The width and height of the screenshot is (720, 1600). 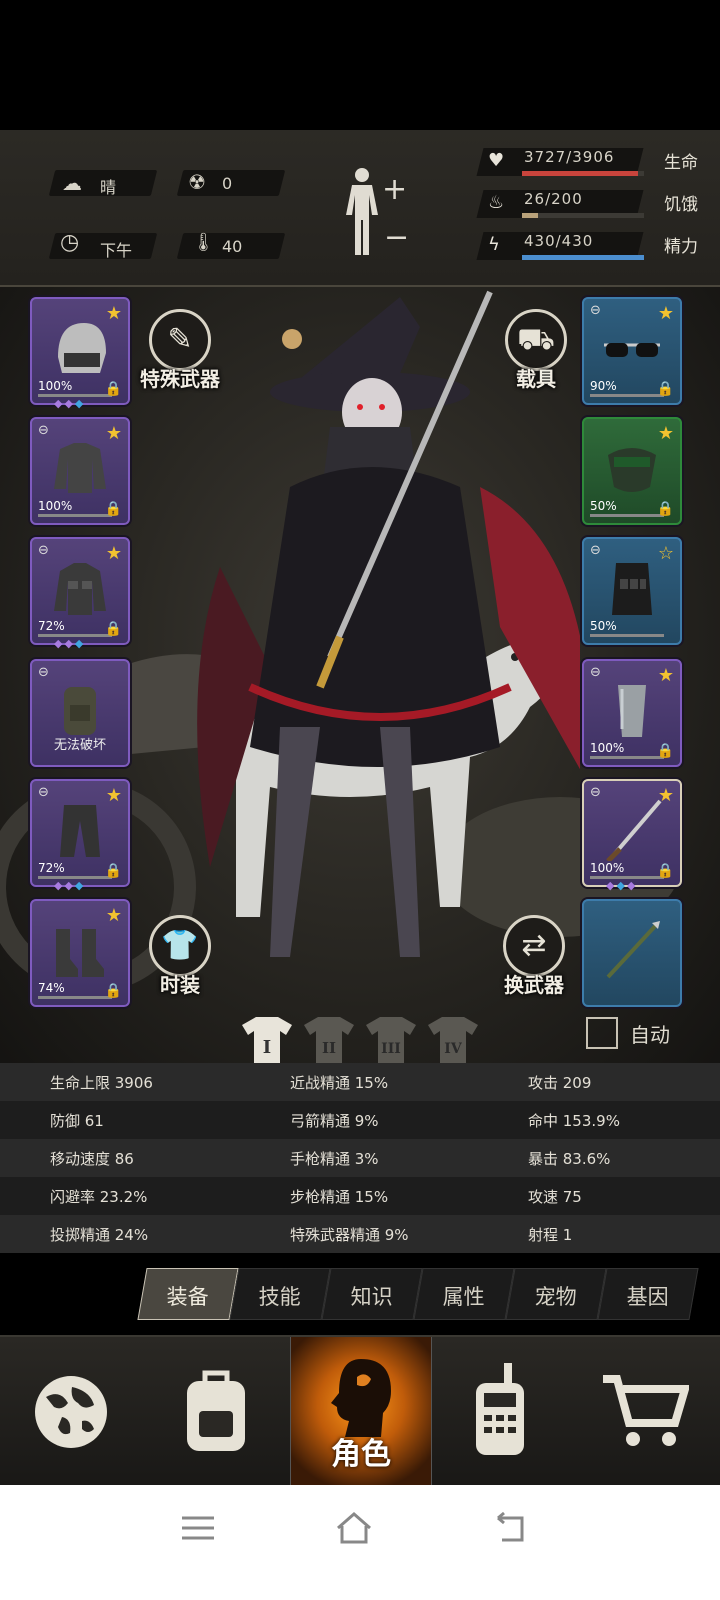 I want to click on body-status-icon: + −, so click(x=375, y=215).